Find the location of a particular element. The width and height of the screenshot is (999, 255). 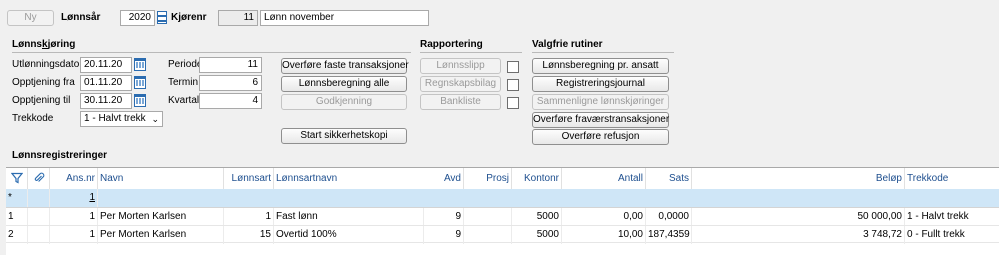

cell-lonnsart: 15 is located at coordinates (249, 235).